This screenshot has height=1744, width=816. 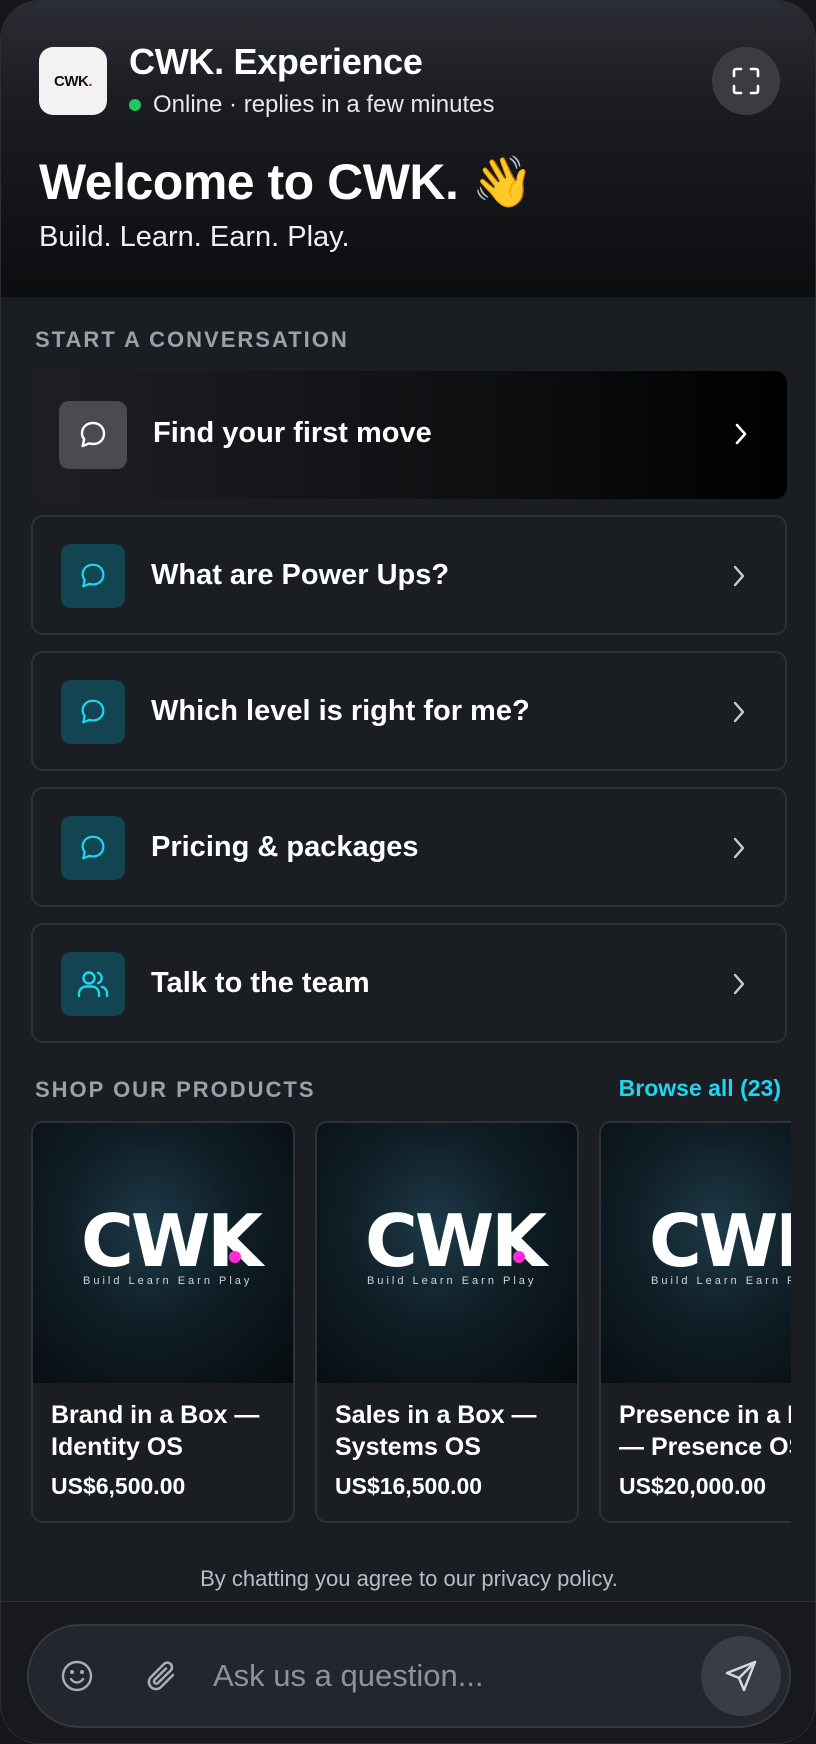 I want to click on expand-button, so click(x=746, y=81).